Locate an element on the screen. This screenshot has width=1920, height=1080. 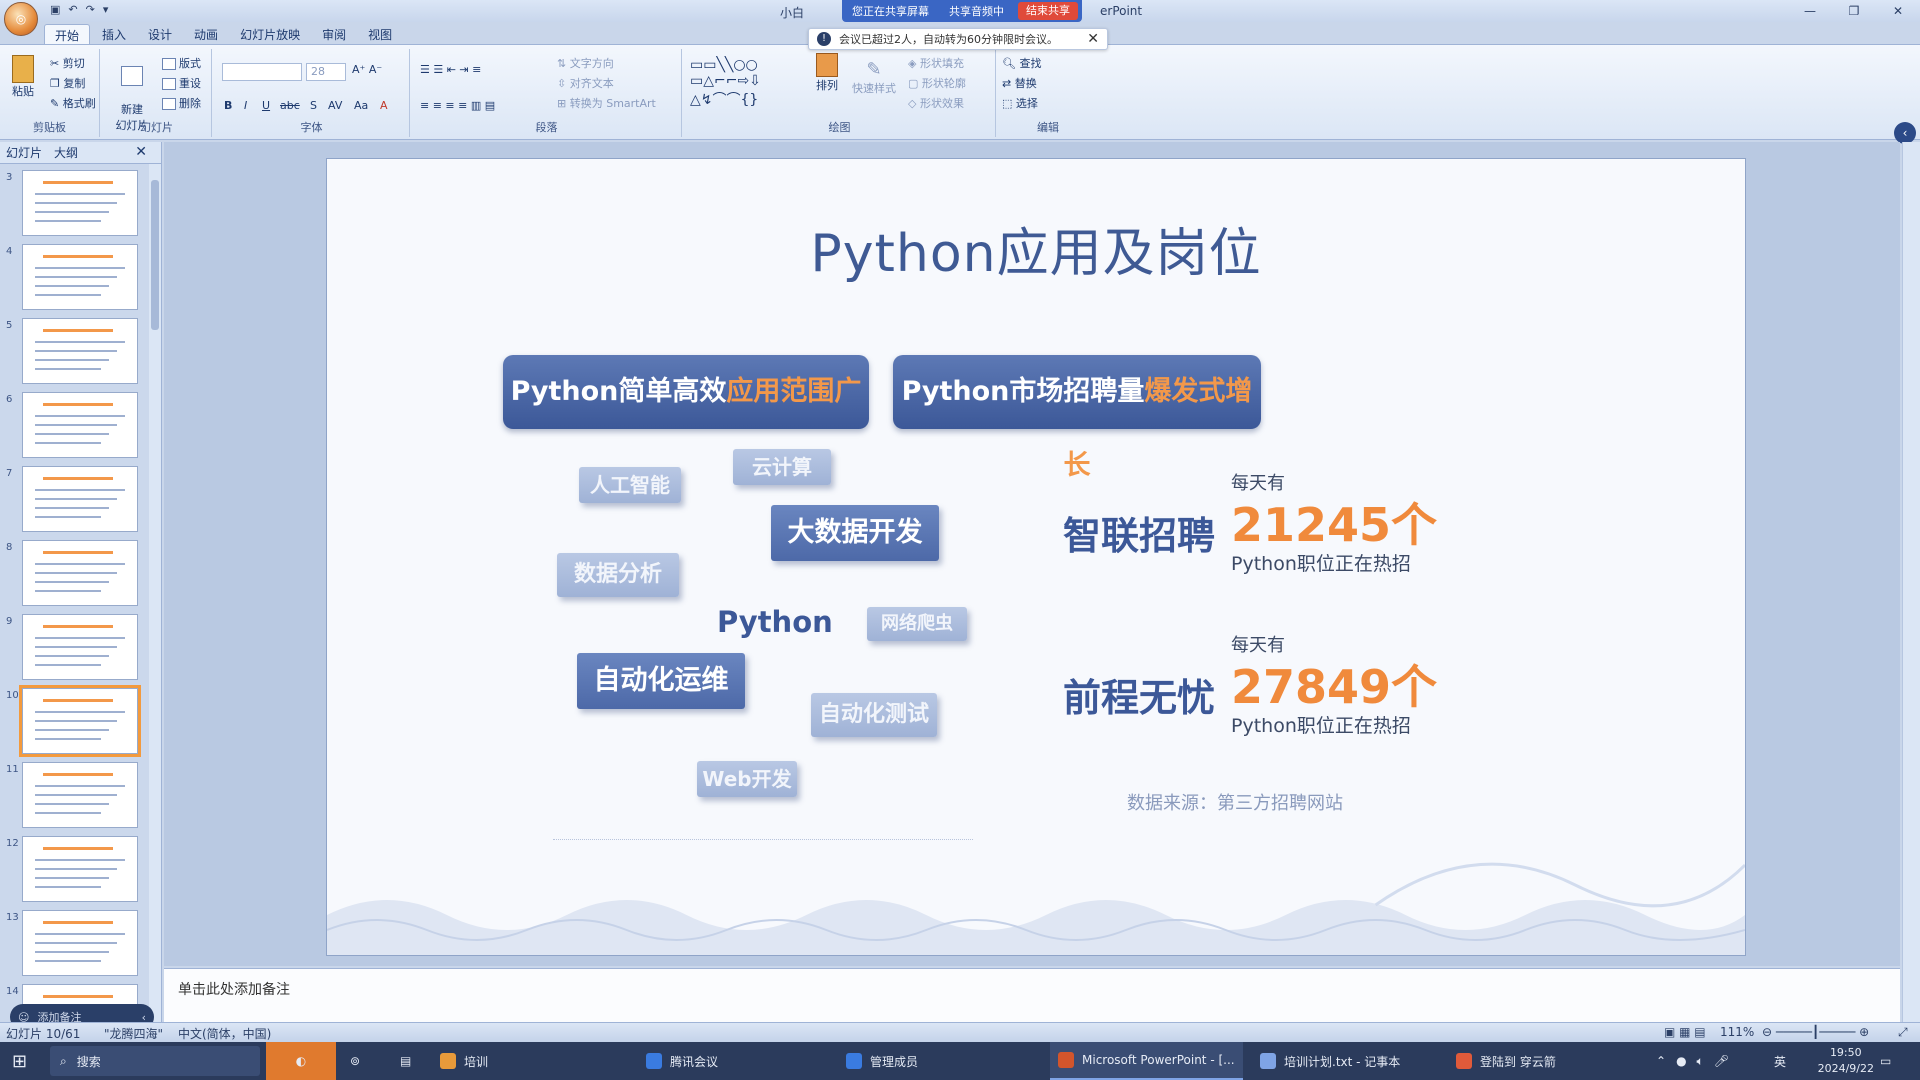
format-painter-button: ✎ 格式刷 is located at coordinates (73, 103).